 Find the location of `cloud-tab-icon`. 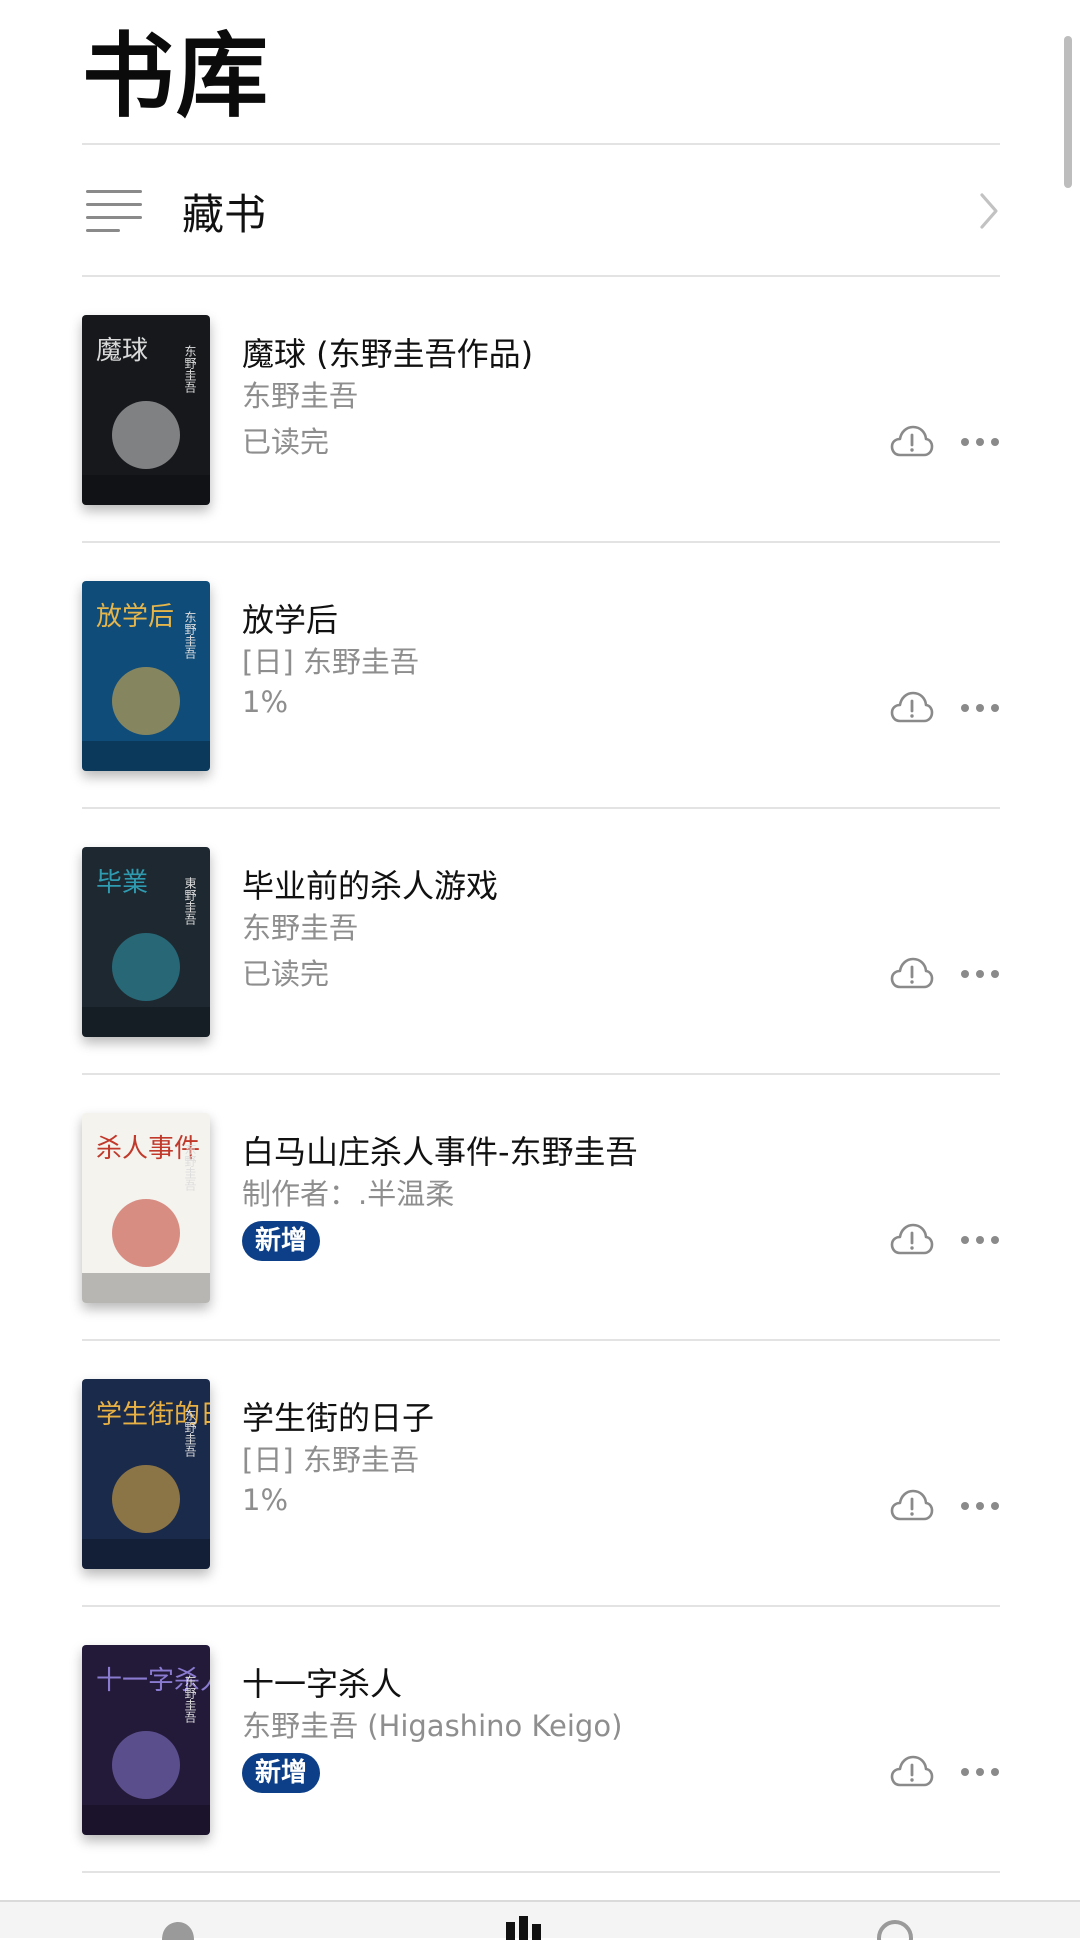

cloud-tab-icon is located at coordinates (178, 1928).